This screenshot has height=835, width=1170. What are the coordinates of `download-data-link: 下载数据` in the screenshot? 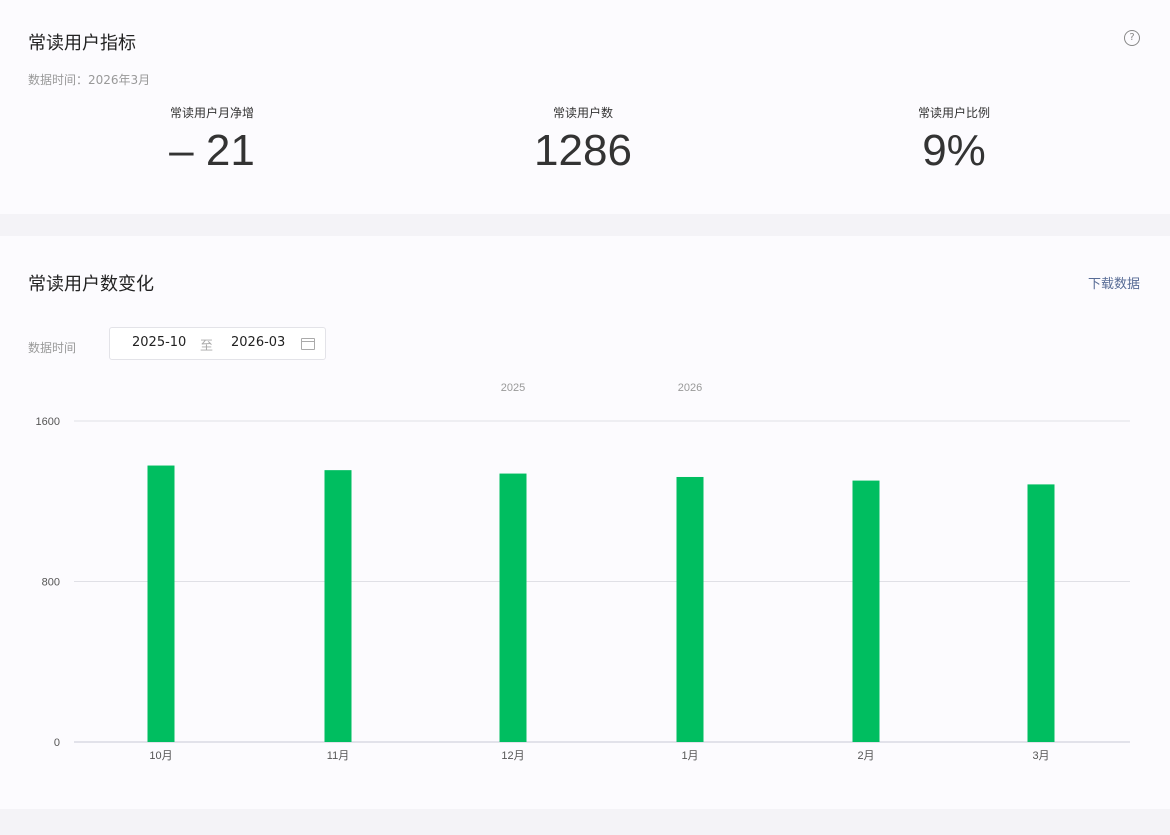 It's located at (1114, 282).